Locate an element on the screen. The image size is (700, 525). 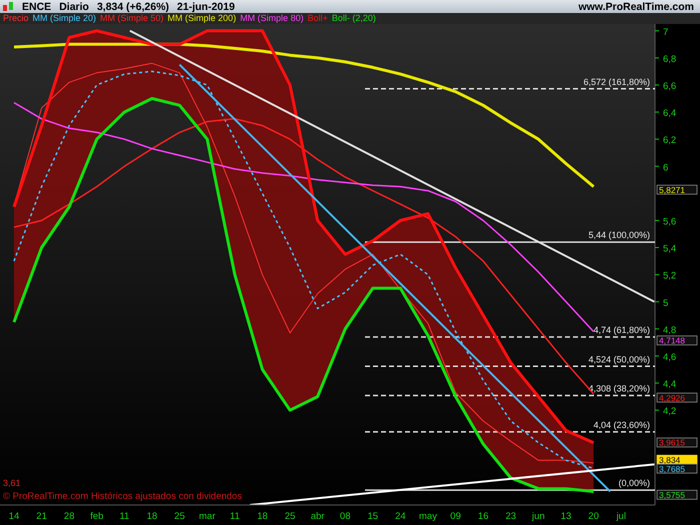
symbol-label: ENCE is located at coordinates (37, 6).